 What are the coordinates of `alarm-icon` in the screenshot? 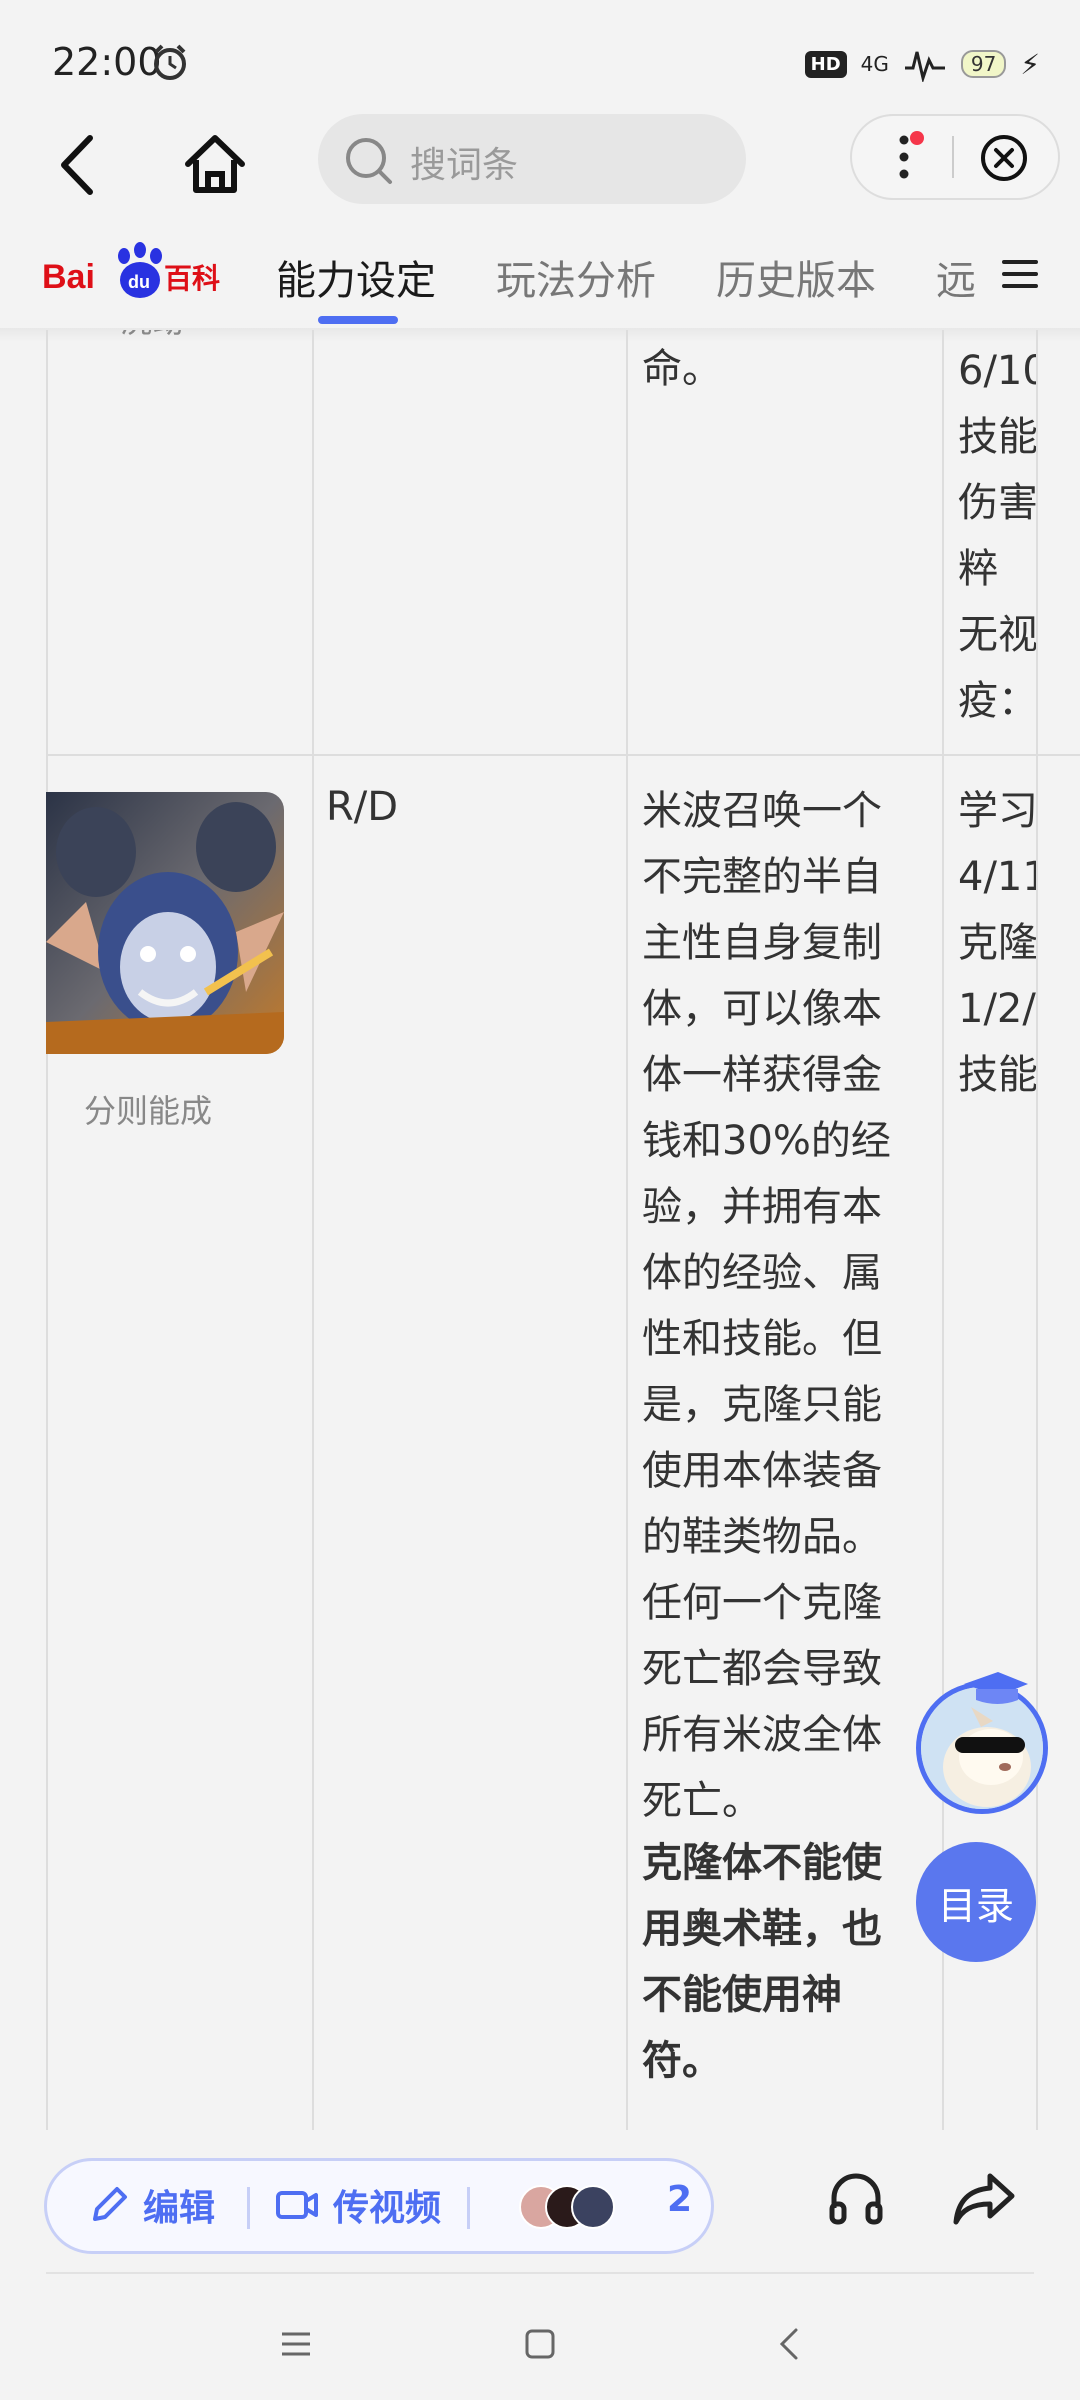 It's located at (170, 62).